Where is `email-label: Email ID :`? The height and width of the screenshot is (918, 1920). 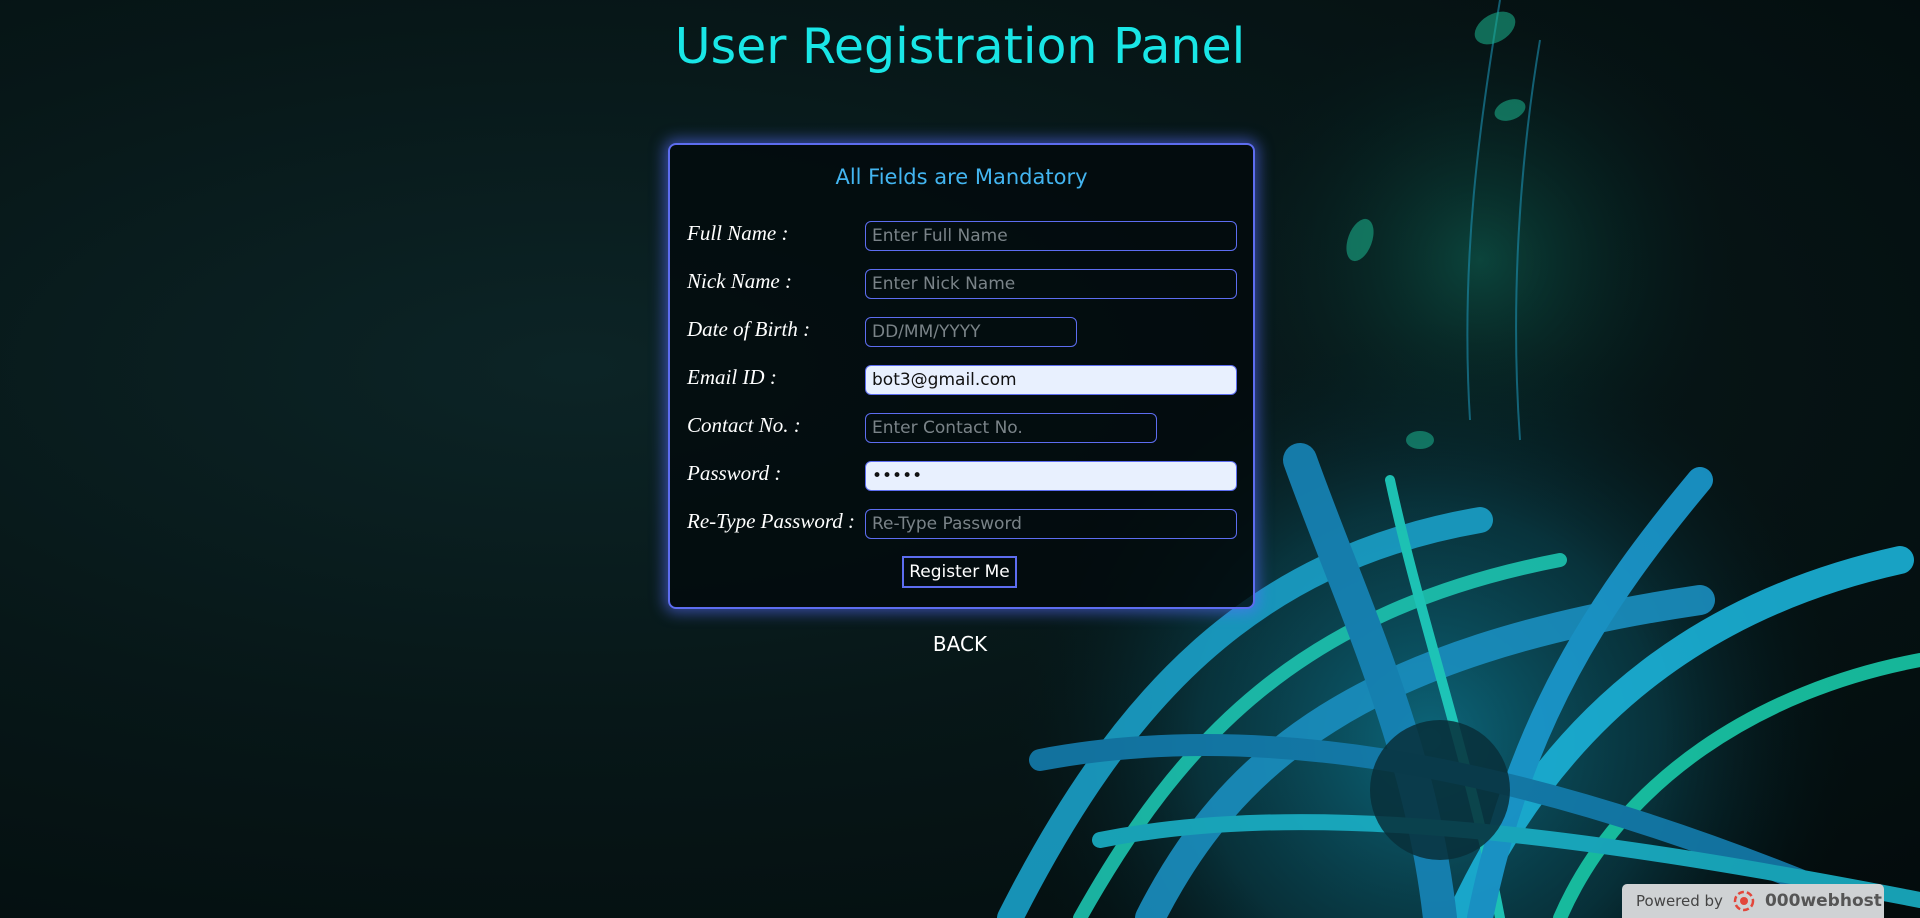
email-label: Email ID : is located at coordinates (732, 377).